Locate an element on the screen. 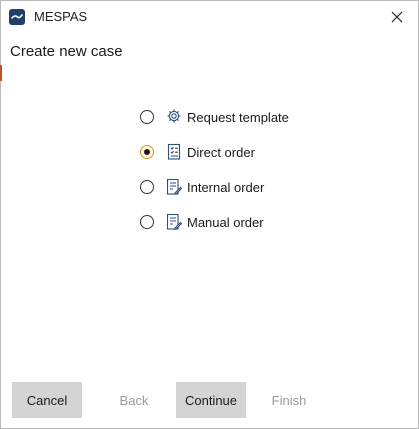 This screenshot has width=419, height=429. option-request-template: Request template is located at coordinates (229, 122).